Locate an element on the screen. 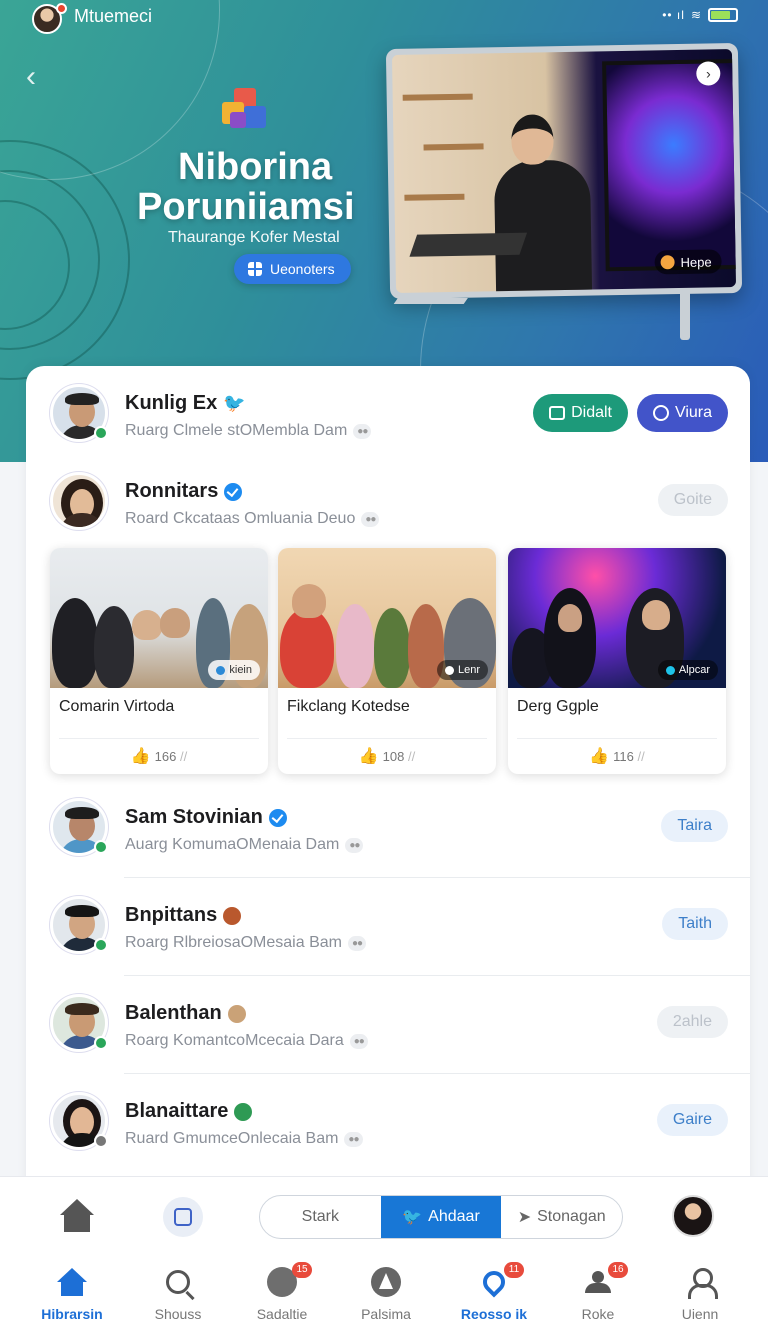 The width and height of the screenshot is (768, 1344). segmented-control: Stark 🐦 Ahdaar ➤ Stonagan is located at coordinates (441, 1217).